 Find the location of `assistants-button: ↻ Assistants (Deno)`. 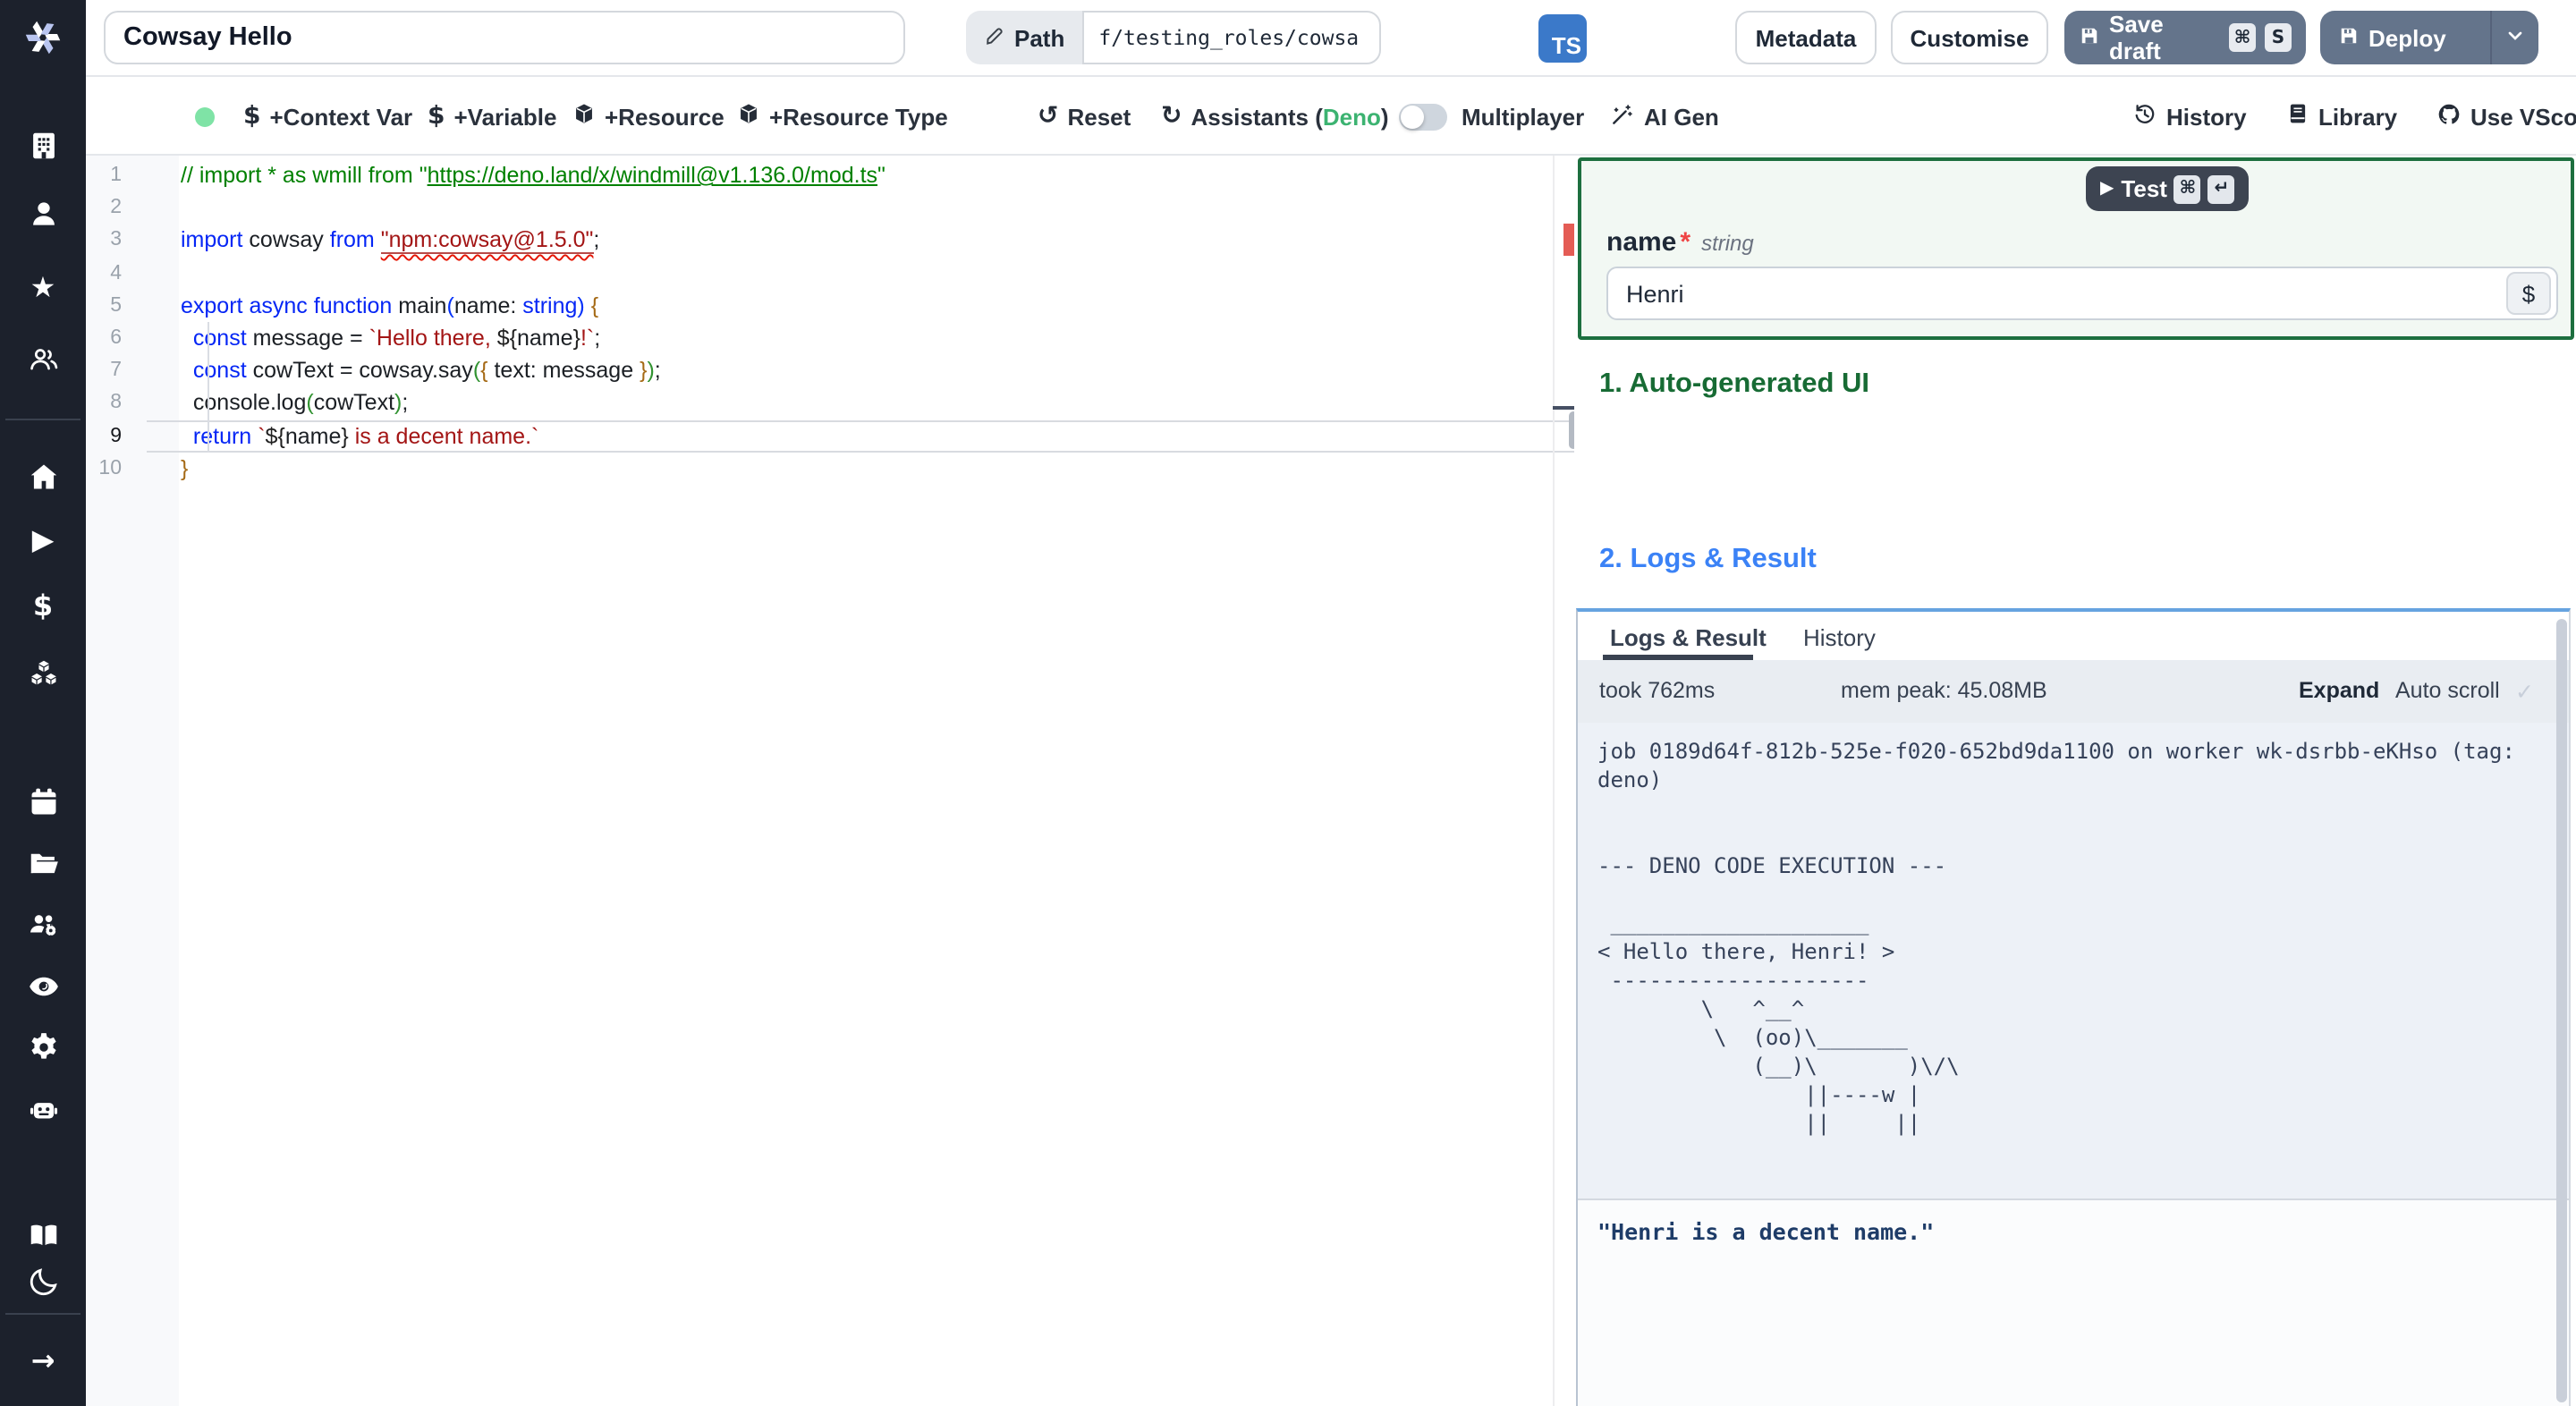

assistants-button: ↻ Assistants (Deno) is located at coordinates (1275, 117).